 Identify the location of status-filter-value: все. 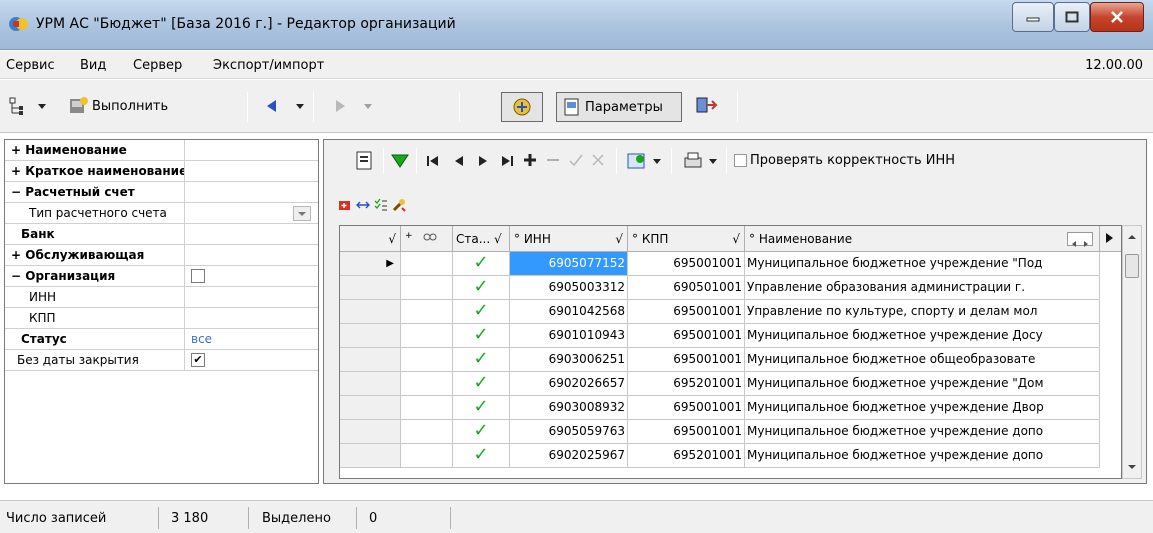
(201, 339).